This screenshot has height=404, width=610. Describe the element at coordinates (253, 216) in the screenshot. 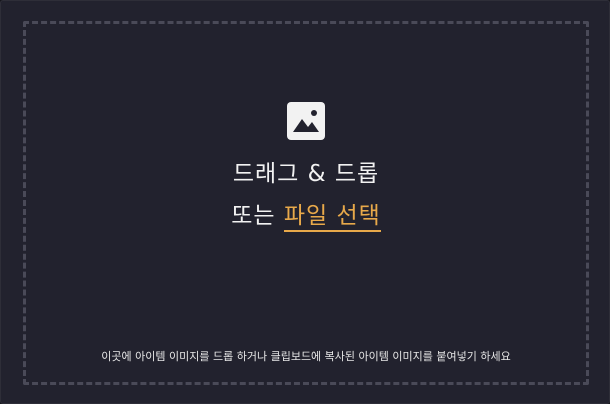

I see `or-label: 또는` at that location.